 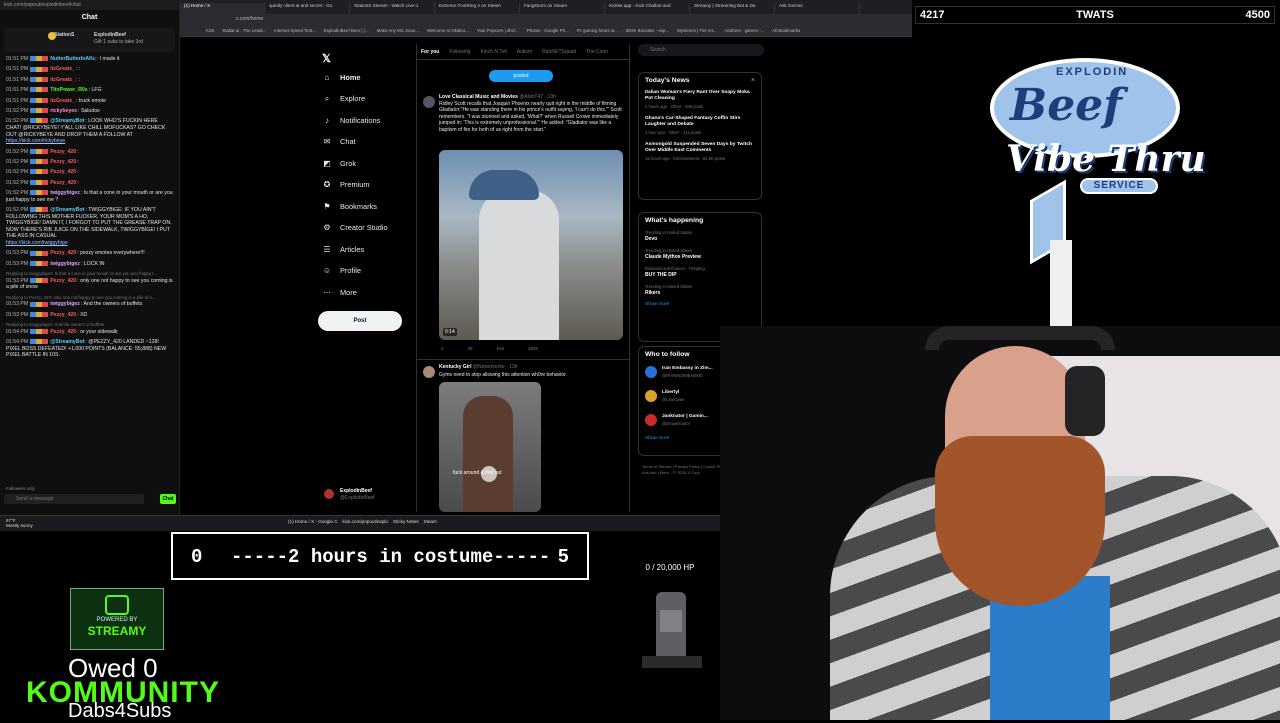 I want to click on trend-item: Trending in United States Devo, so click(x=700, y=236).